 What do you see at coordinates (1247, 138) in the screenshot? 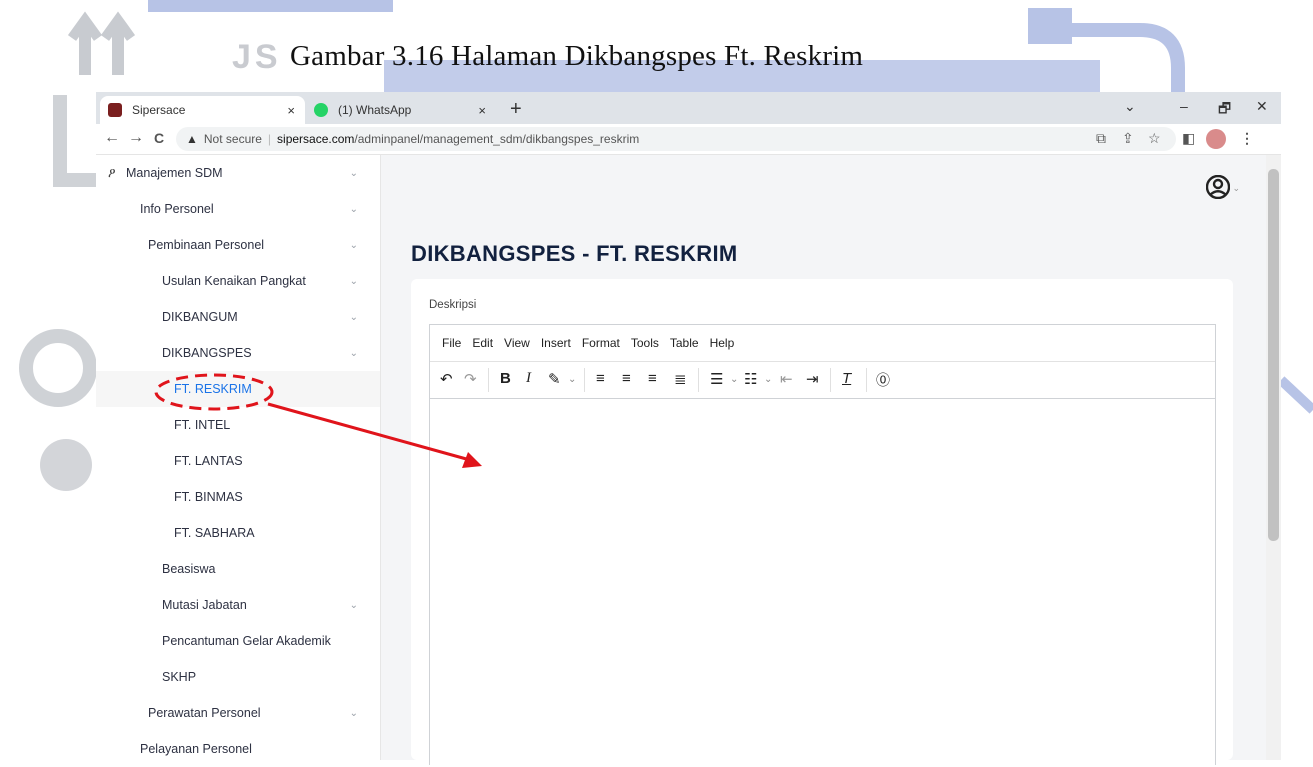
I see `kebab-menu-icon: ⋮` at bounding box center [1247, 138].